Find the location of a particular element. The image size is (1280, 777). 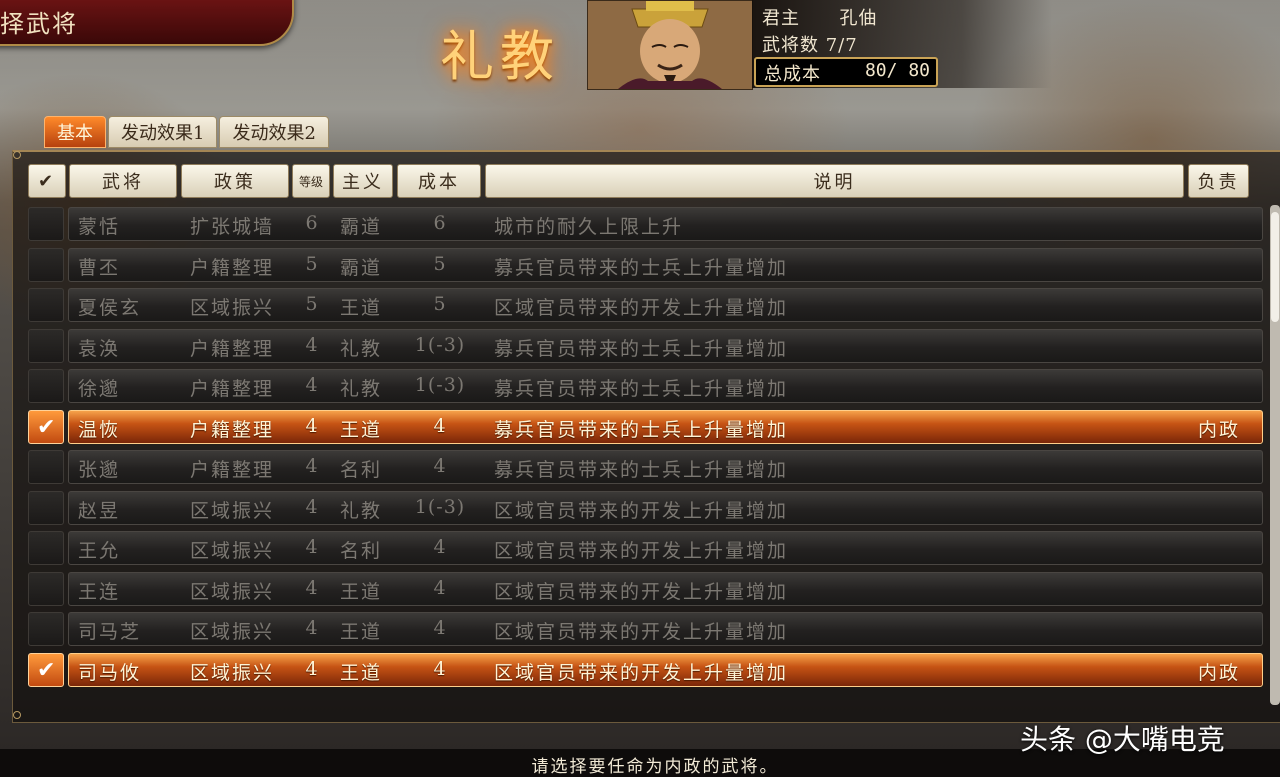

tab-effect-1: 发动效果1 is located at coordinates (163, 132).